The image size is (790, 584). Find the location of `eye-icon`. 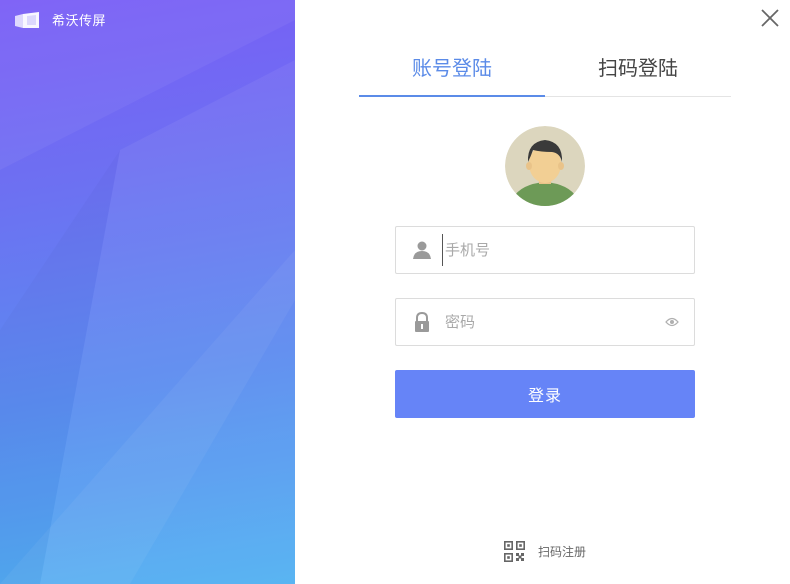

eye-icon is located at coordinates (672, 322).